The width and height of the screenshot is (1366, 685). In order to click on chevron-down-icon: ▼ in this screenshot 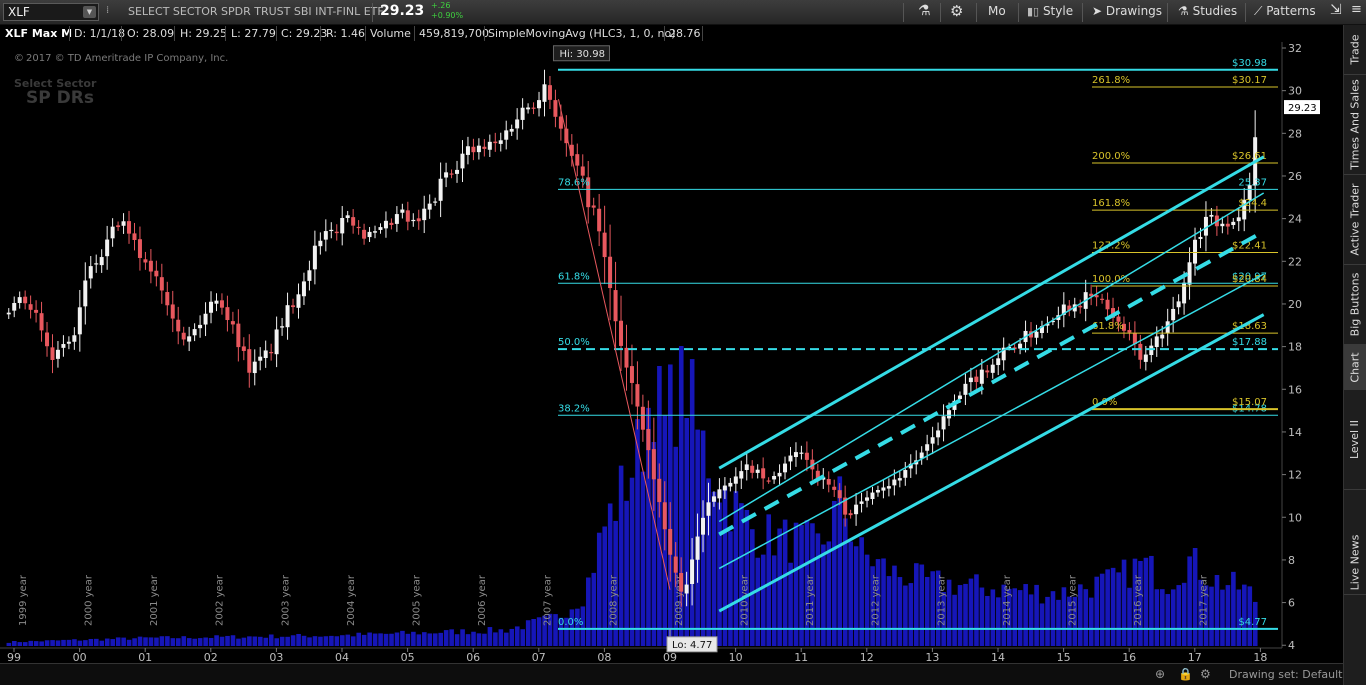, I will do `click(89, 12)`.